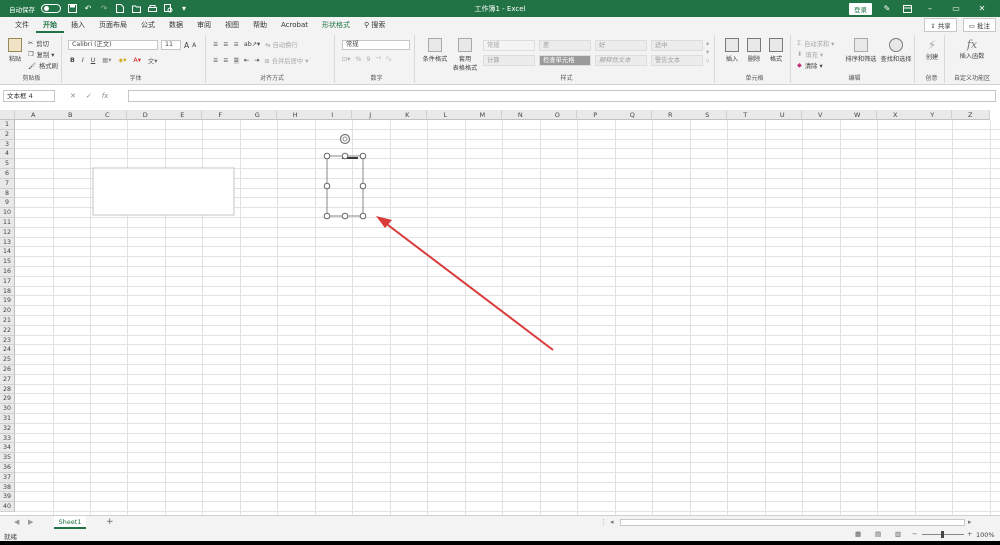 The image size is (1000, 545). What do you see at coordinates (113, 45) in the screenshot?
I see `font-name-select: Calibri (正文)` at bounding box center [113, 45].